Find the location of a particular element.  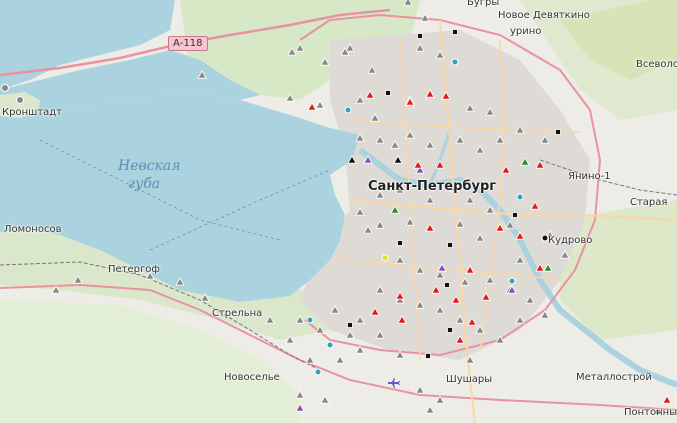

place-label-novoe-devyatkino: Новое Девяткино is located at coordinates (544, 15).